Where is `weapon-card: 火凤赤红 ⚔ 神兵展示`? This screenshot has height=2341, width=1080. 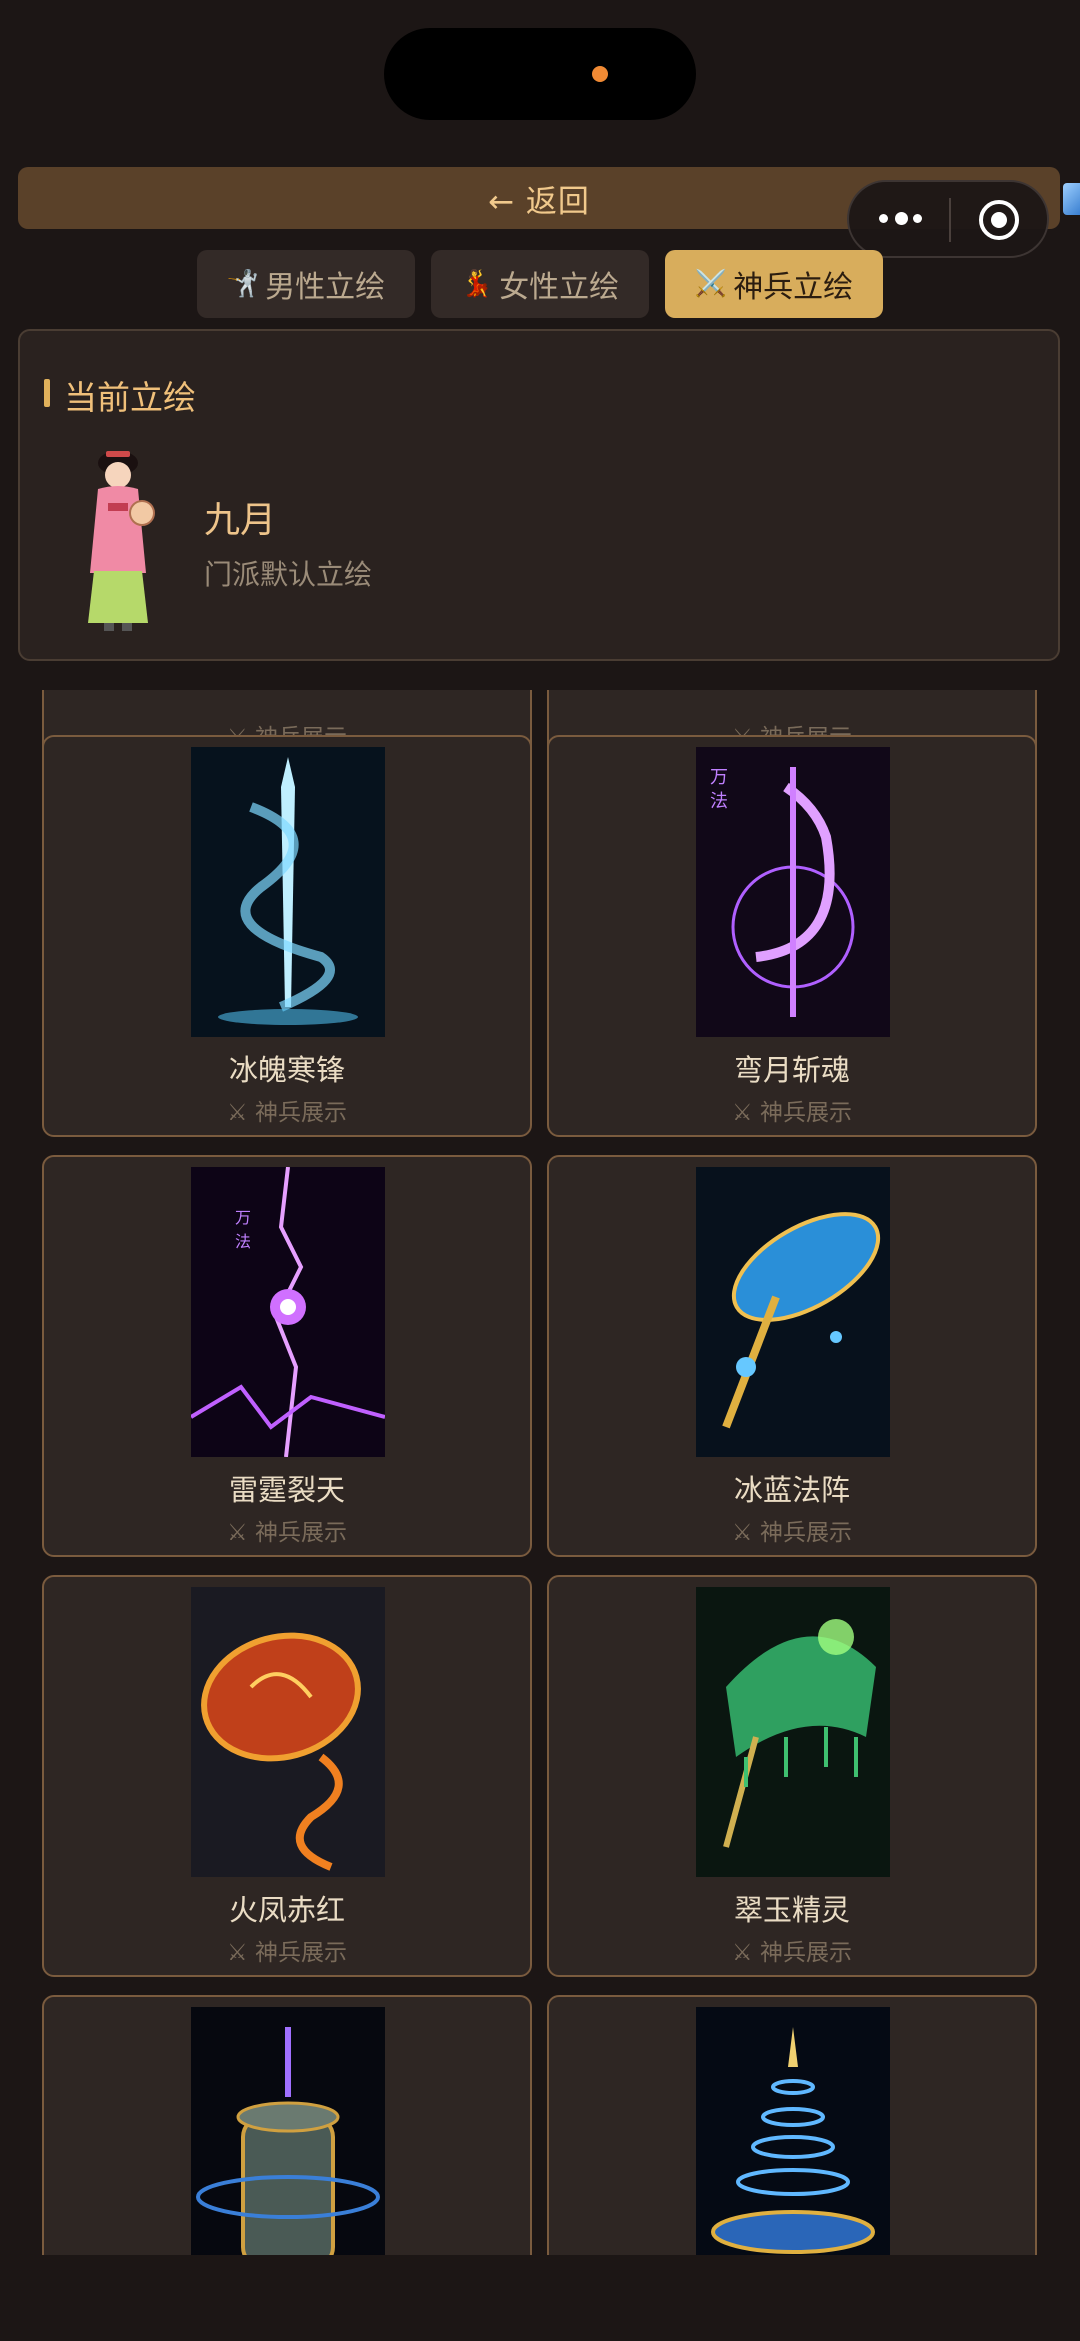 weapon-card: 火凤赤红 ⚔ 神兵展示 is located at coordinates (287, 1776).